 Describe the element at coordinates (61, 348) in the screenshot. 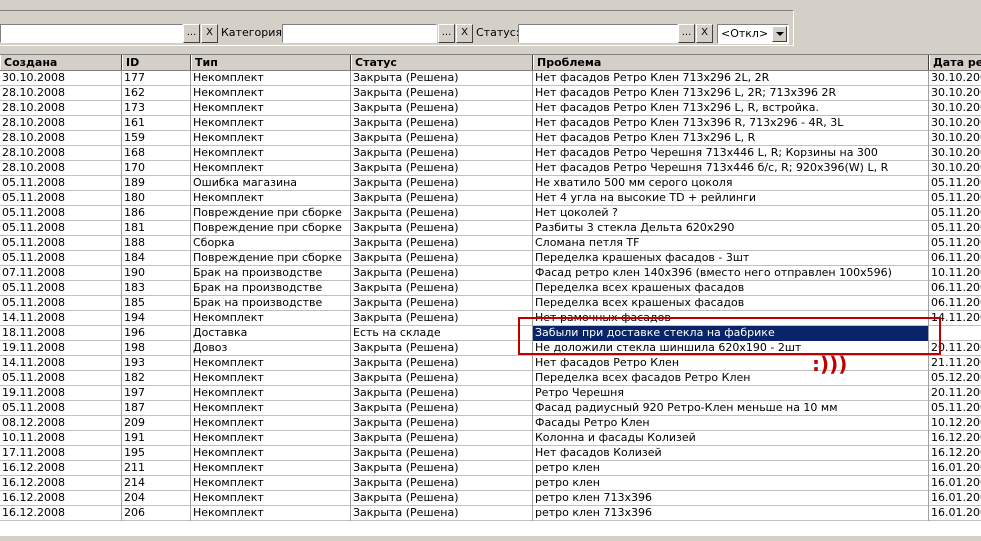

I see `cell-created: 19.11.2008` at that location.